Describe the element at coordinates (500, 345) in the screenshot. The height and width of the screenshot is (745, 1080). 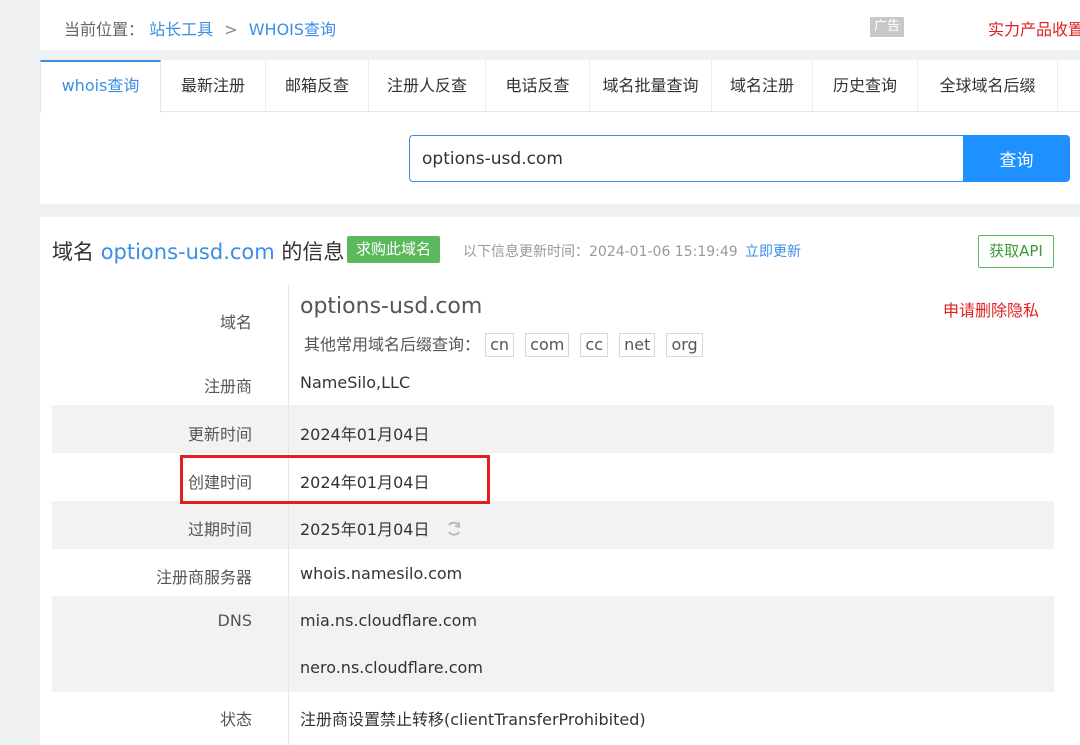
I see `suffix-cn: cn` at that location.